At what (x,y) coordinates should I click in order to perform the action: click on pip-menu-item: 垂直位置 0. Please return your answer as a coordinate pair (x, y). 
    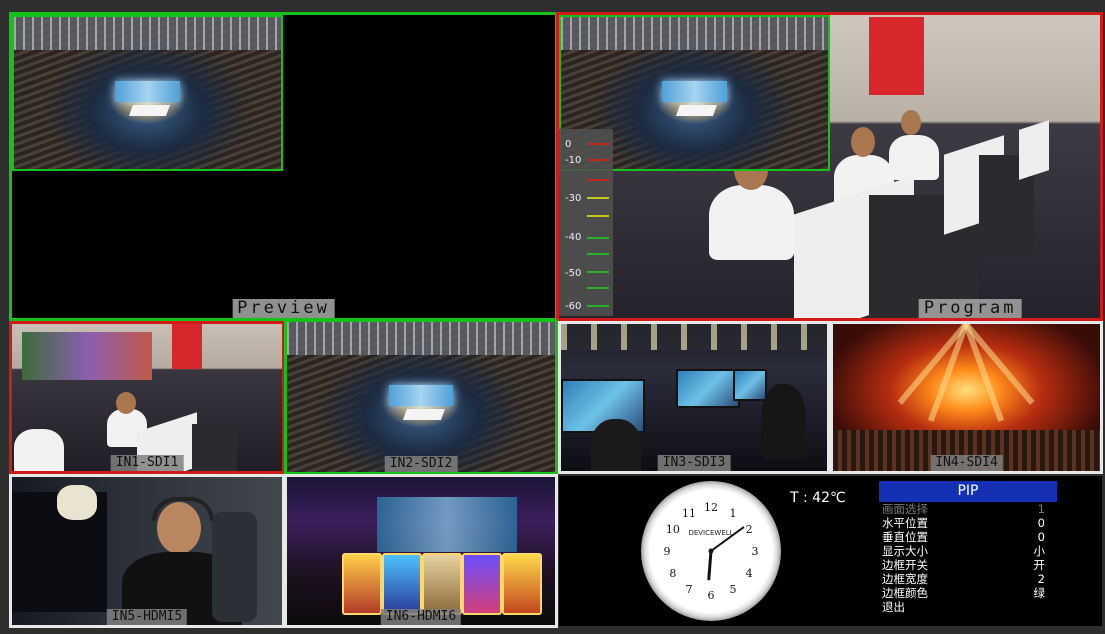
    Looking at the image, I should click on (968, 537).